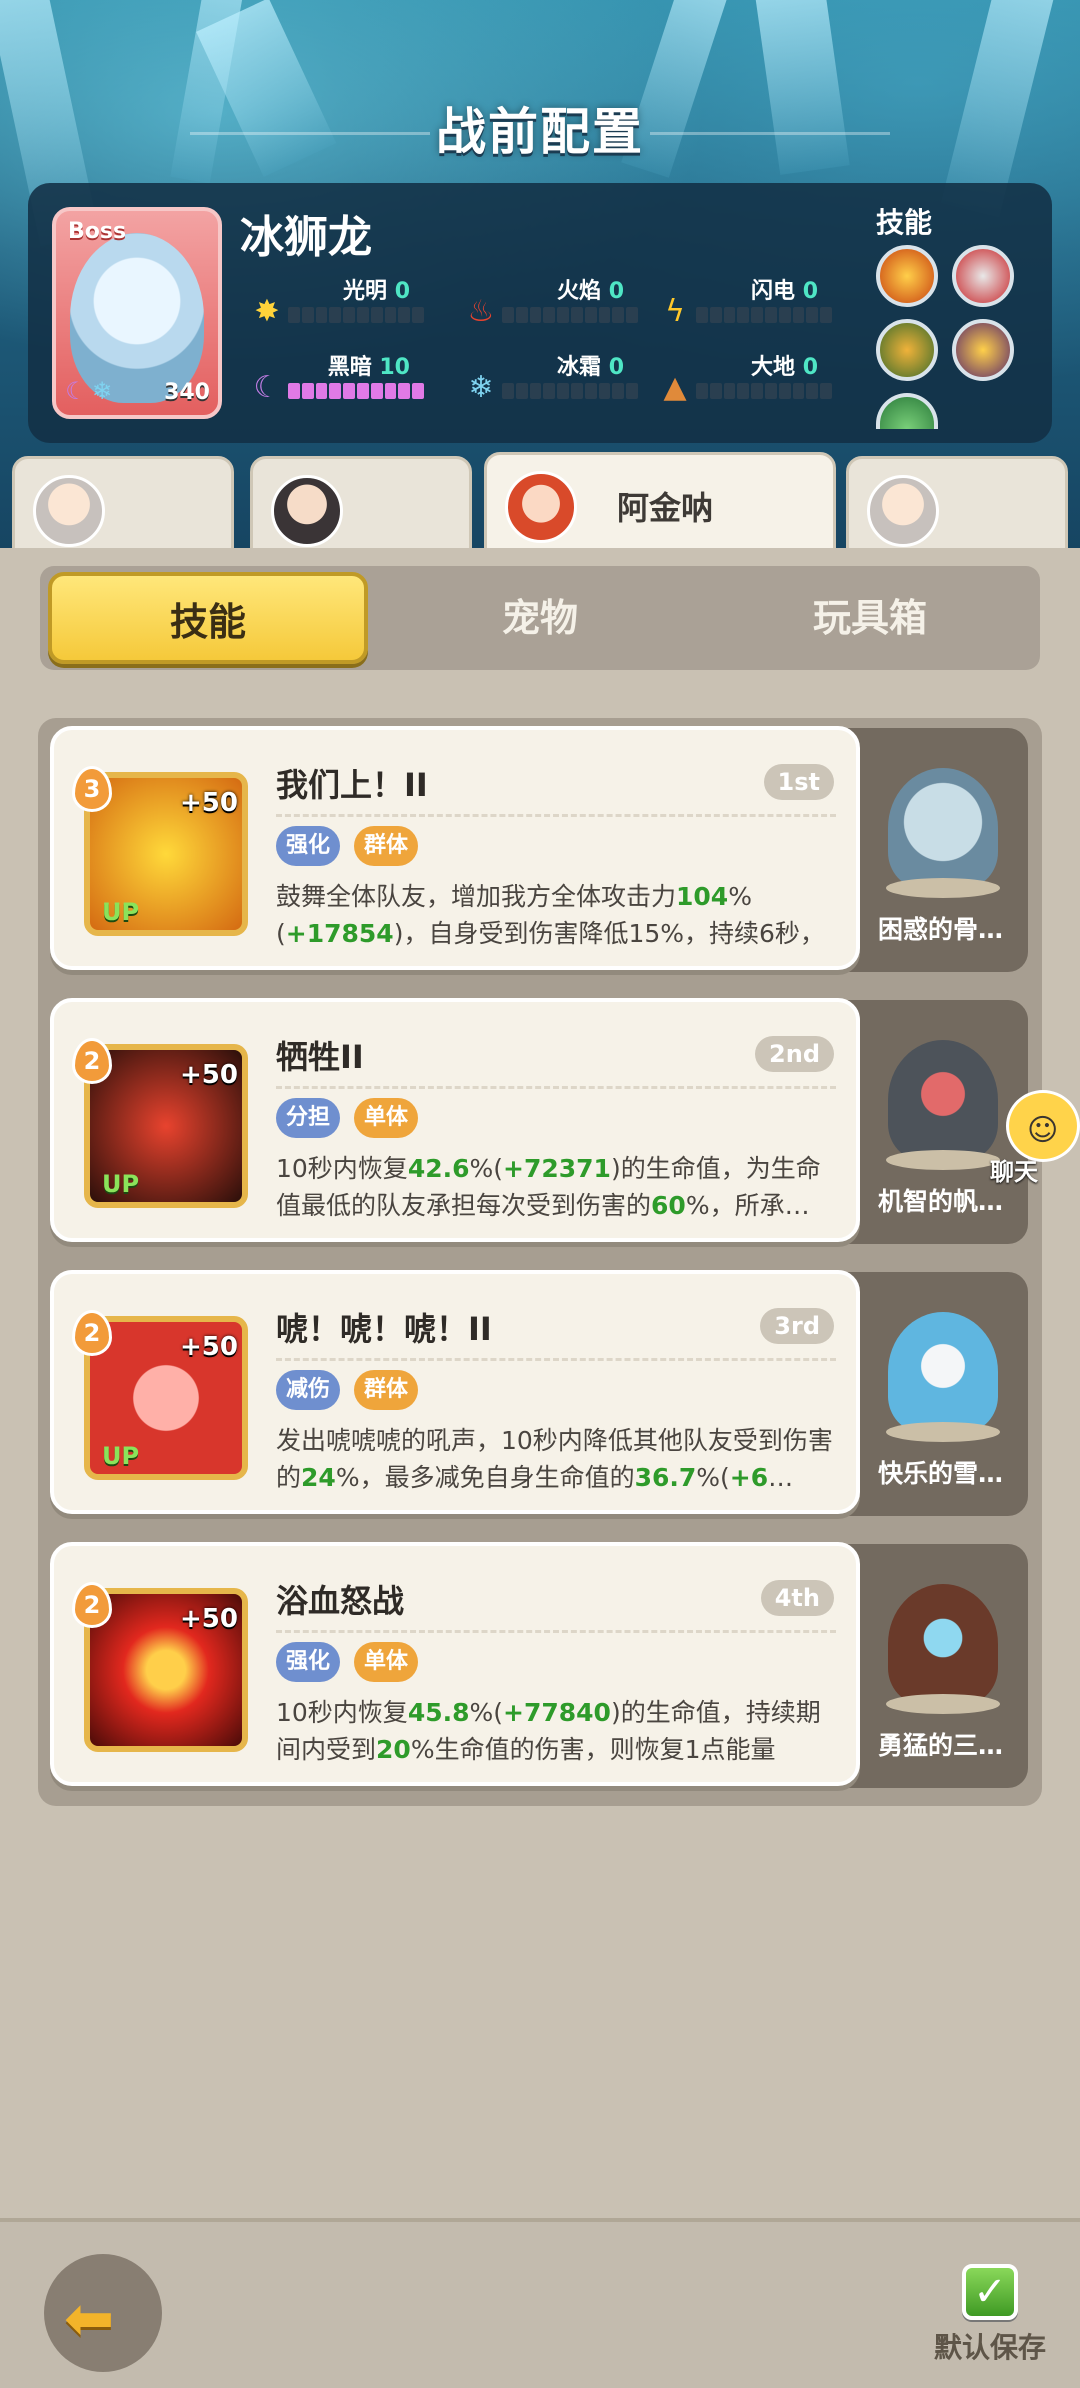 The width and height of the screenshot is (1080, 2388). What do you see at coordinates (702, 896) in the screenshot?
I see `highlight-value: 104` at bounding box center [702, 896].